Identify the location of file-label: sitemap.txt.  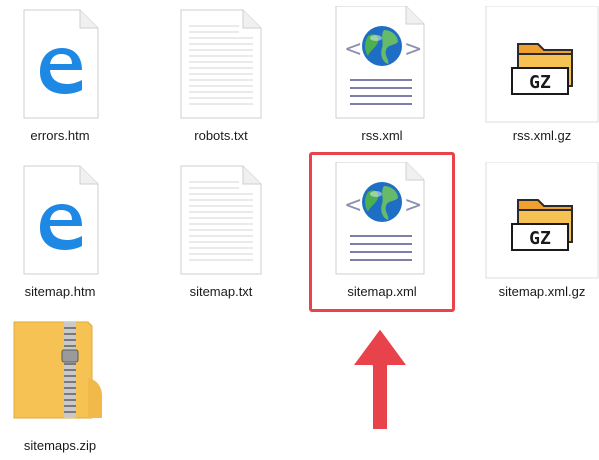
(221, 291).